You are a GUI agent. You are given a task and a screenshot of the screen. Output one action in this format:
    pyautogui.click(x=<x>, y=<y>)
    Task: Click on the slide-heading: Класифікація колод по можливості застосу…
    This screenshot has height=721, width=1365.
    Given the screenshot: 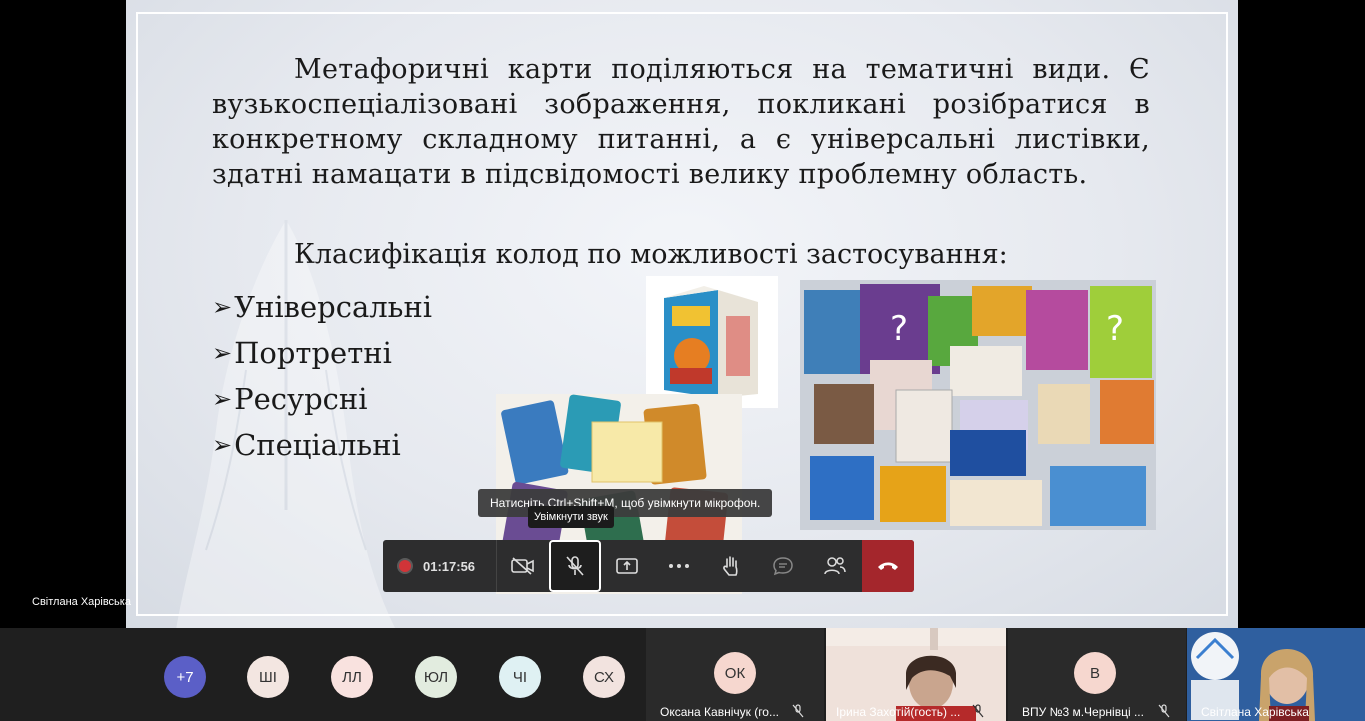 What is the action you would take?
    pyautogui.click(x=651, y=254)
    